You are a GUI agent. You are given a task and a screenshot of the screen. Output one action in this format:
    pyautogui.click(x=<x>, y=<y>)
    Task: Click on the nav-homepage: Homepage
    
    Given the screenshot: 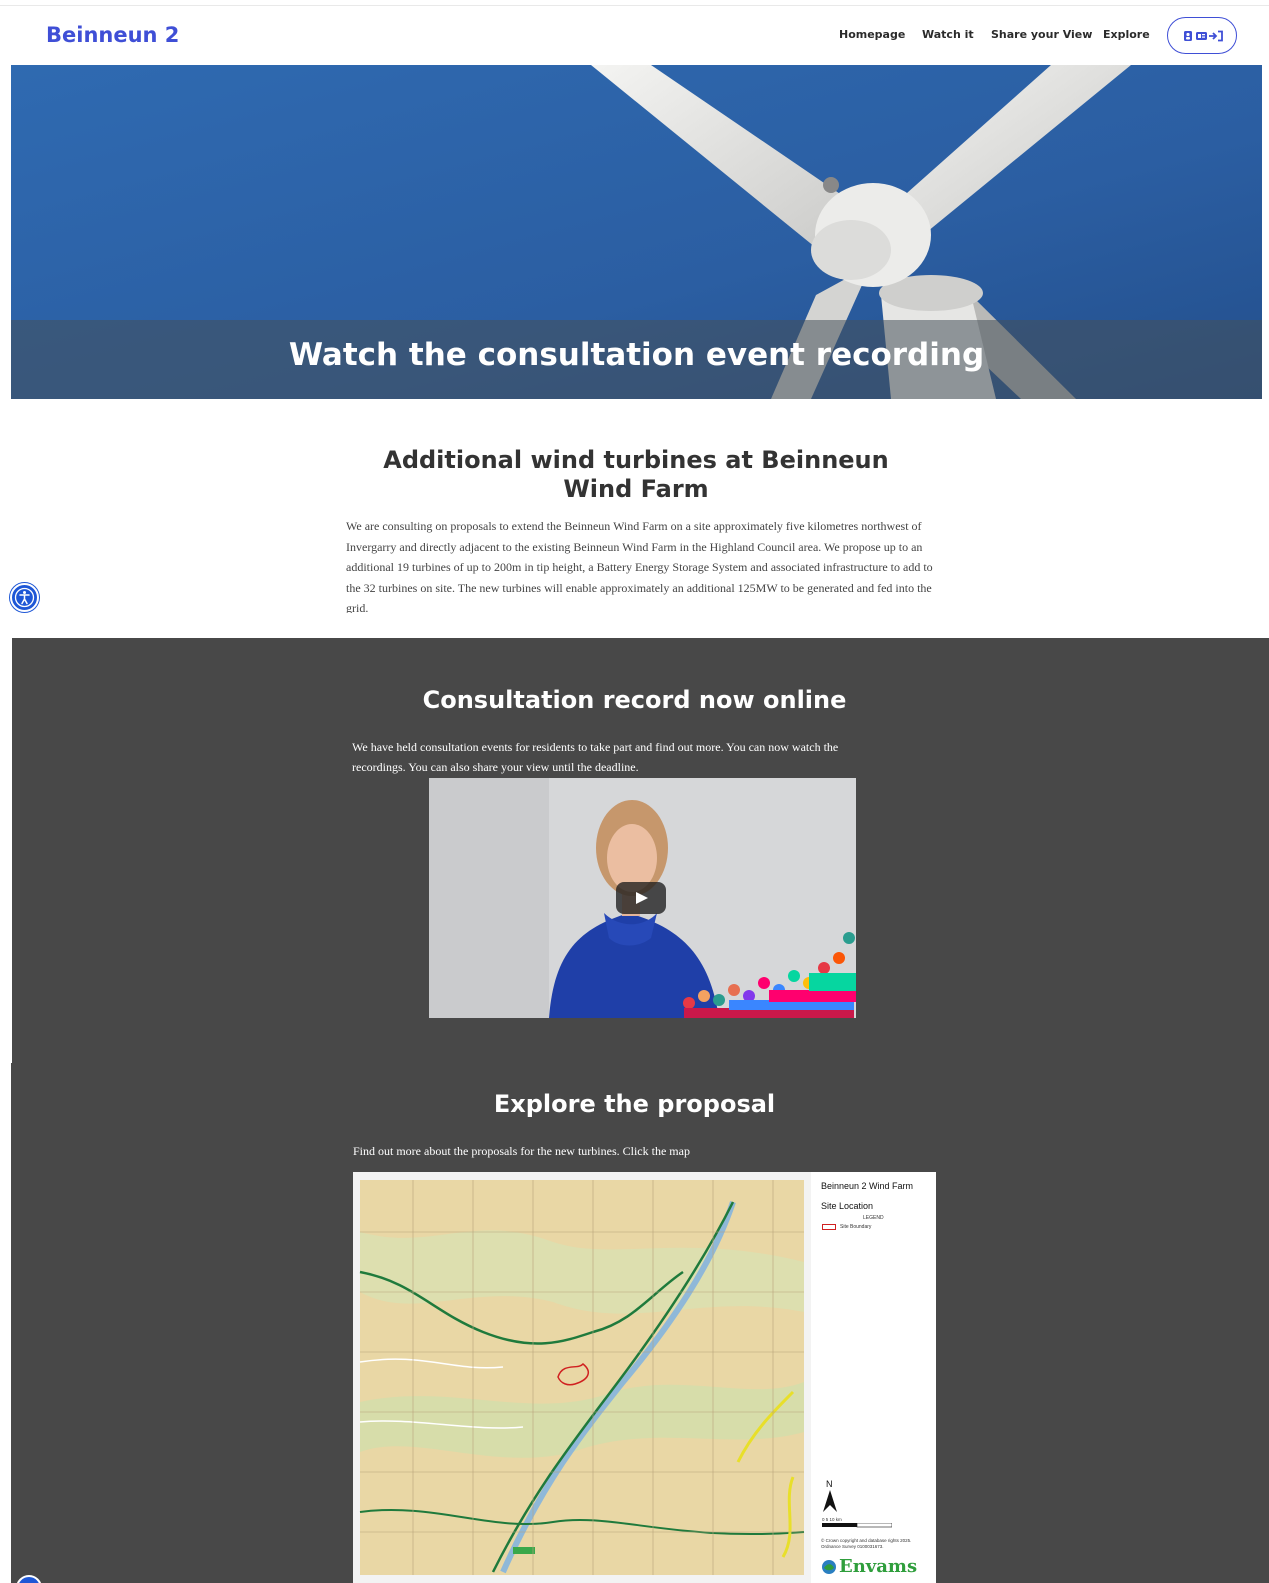 What is the action you would take?
    pyautogui.click(x=872, y=34)
    